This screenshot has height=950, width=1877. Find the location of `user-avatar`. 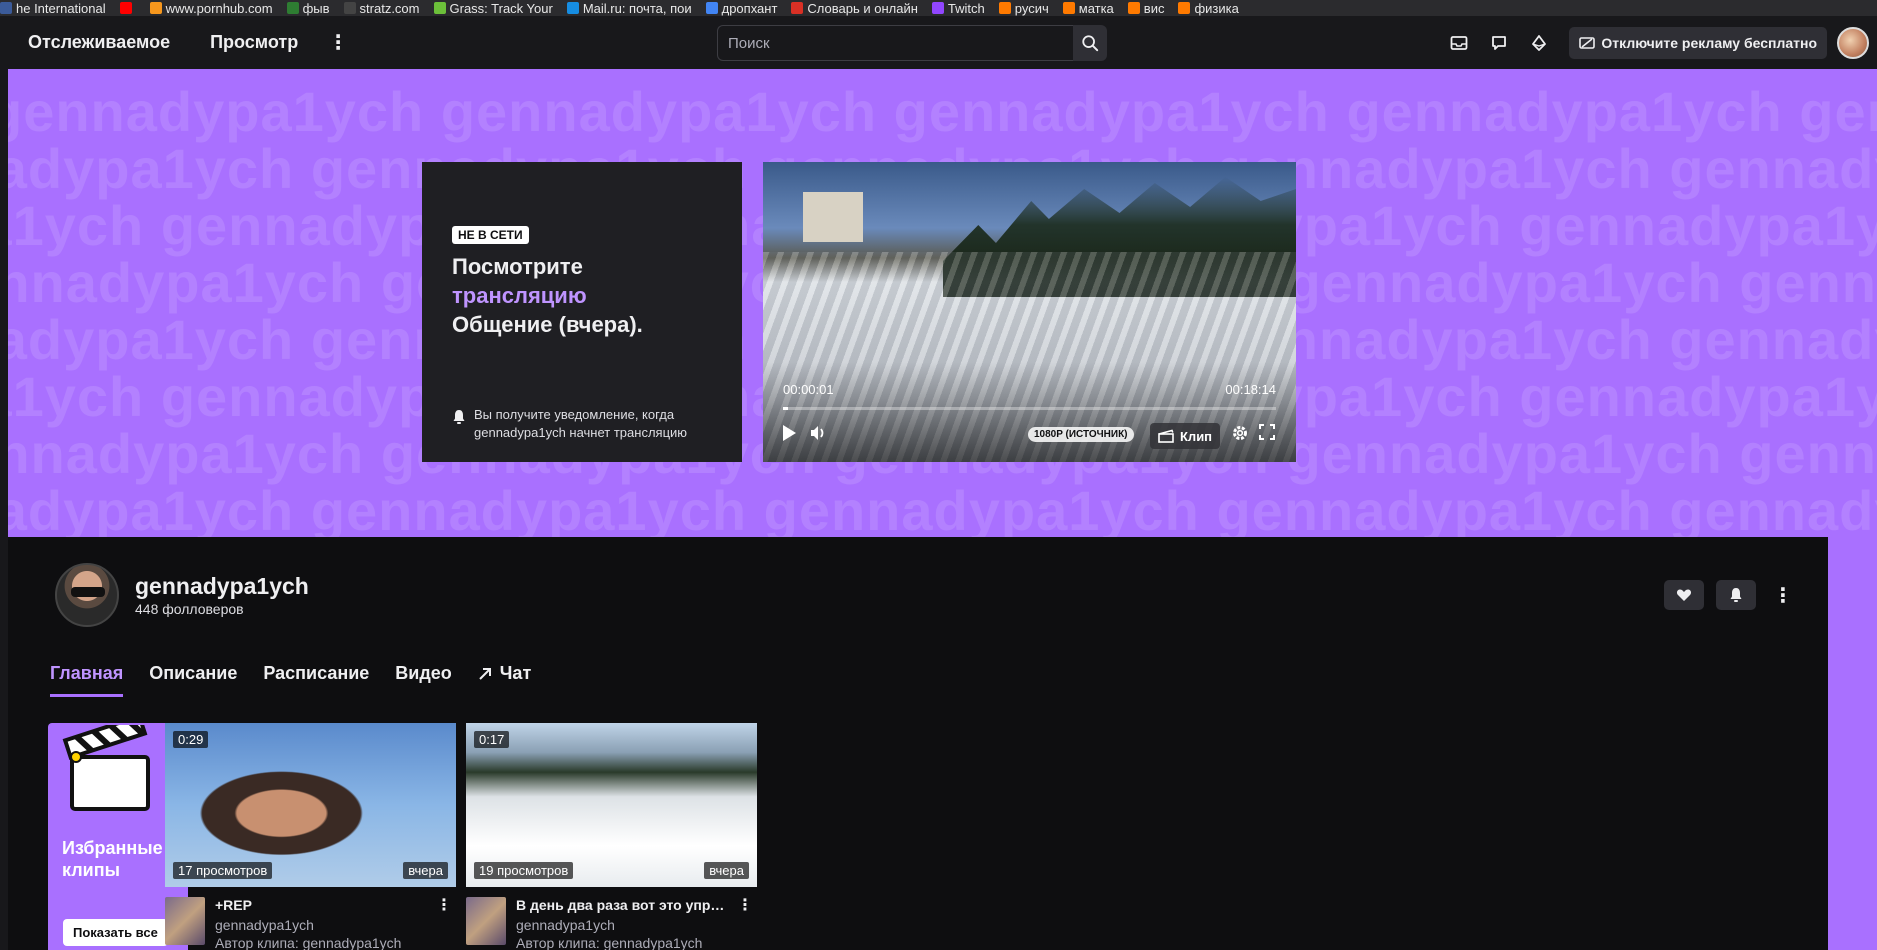

user-avatar is located at coordinates (1853, 42).